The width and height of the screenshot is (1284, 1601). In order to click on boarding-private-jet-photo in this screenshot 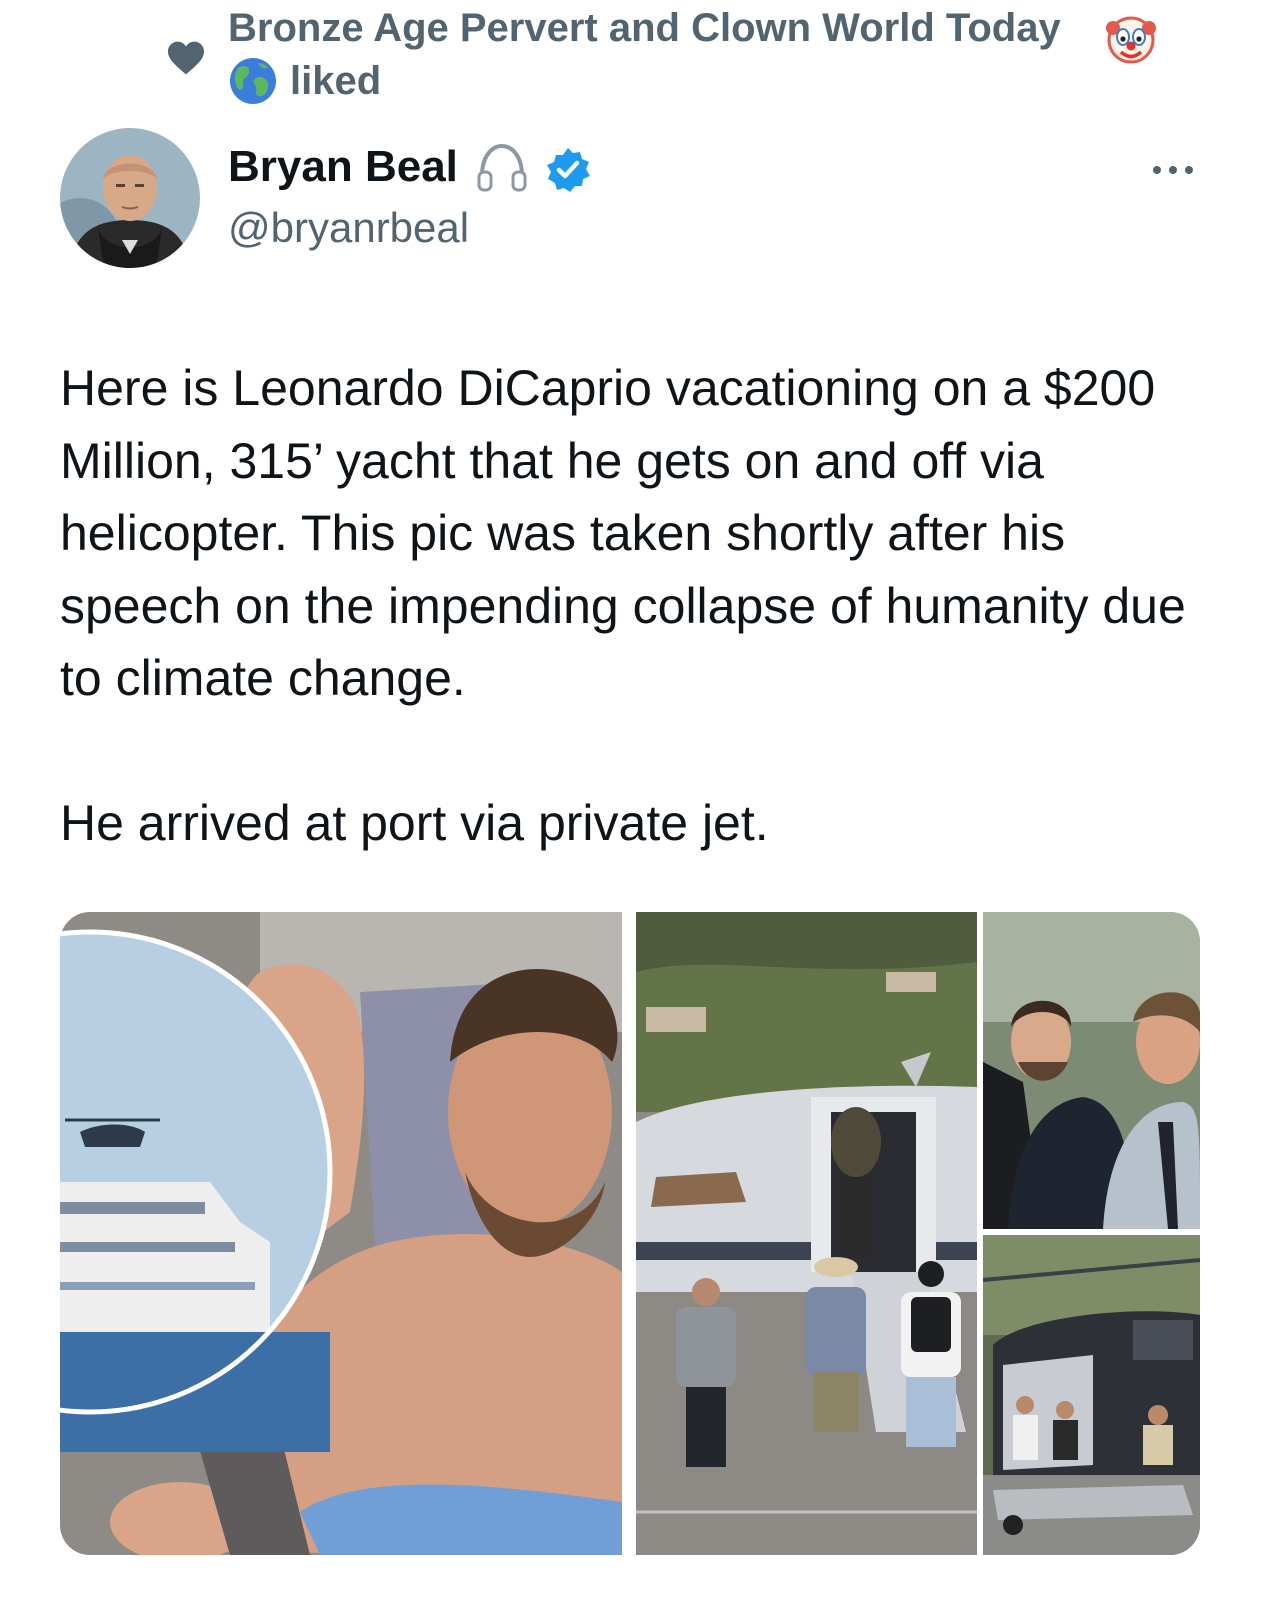, I will do `click(806, 1233)`.